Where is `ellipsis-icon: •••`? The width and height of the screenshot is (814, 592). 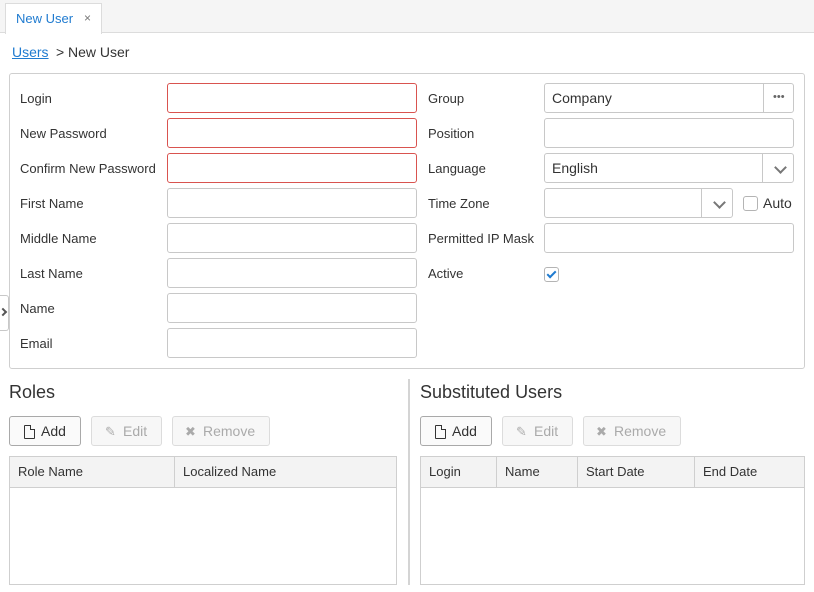
ellipsis-icon: ••• is located at coordinates (779, 97).